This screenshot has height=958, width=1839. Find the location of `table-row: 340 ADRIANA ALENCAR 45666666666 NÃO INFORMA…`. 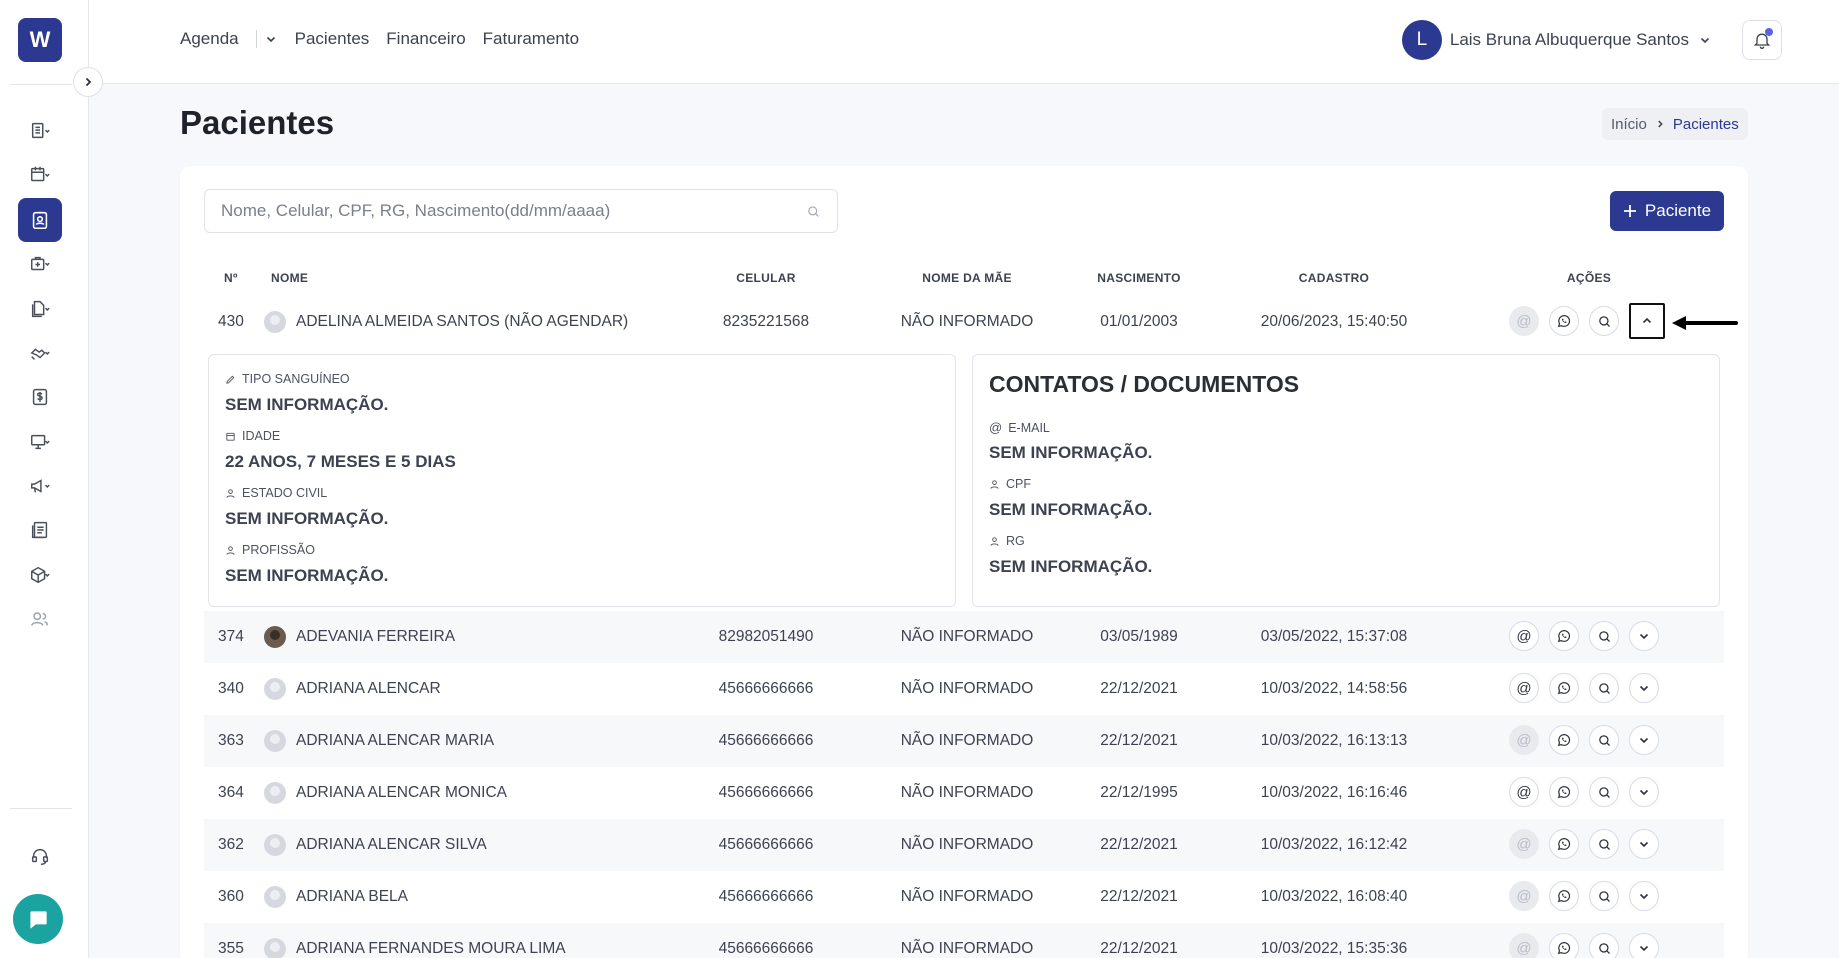

table-row: 340 ADRIANA ALENCAR 45666666666 NÃO INFORMA… is located at coordinates (964, 689).